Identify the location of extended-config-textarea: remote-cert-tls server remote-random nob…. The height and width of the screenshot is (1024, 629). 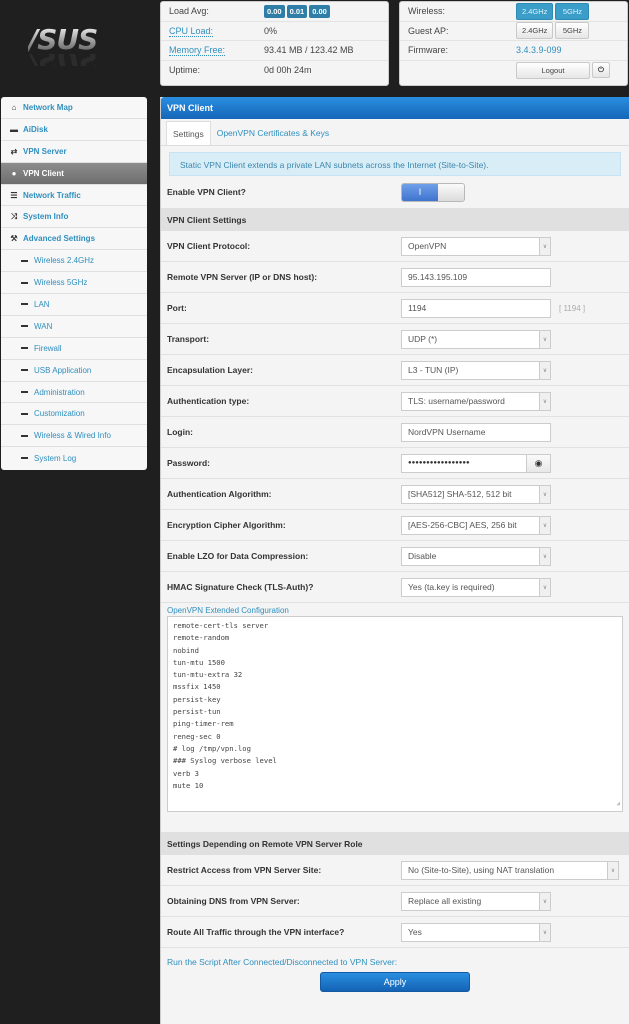
(395, 714).